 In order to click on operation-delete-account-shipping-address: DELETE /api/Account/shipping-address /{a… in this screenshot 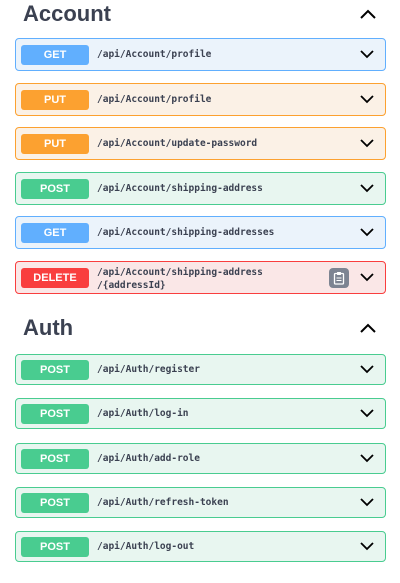, I will do `click(200, 277)`.